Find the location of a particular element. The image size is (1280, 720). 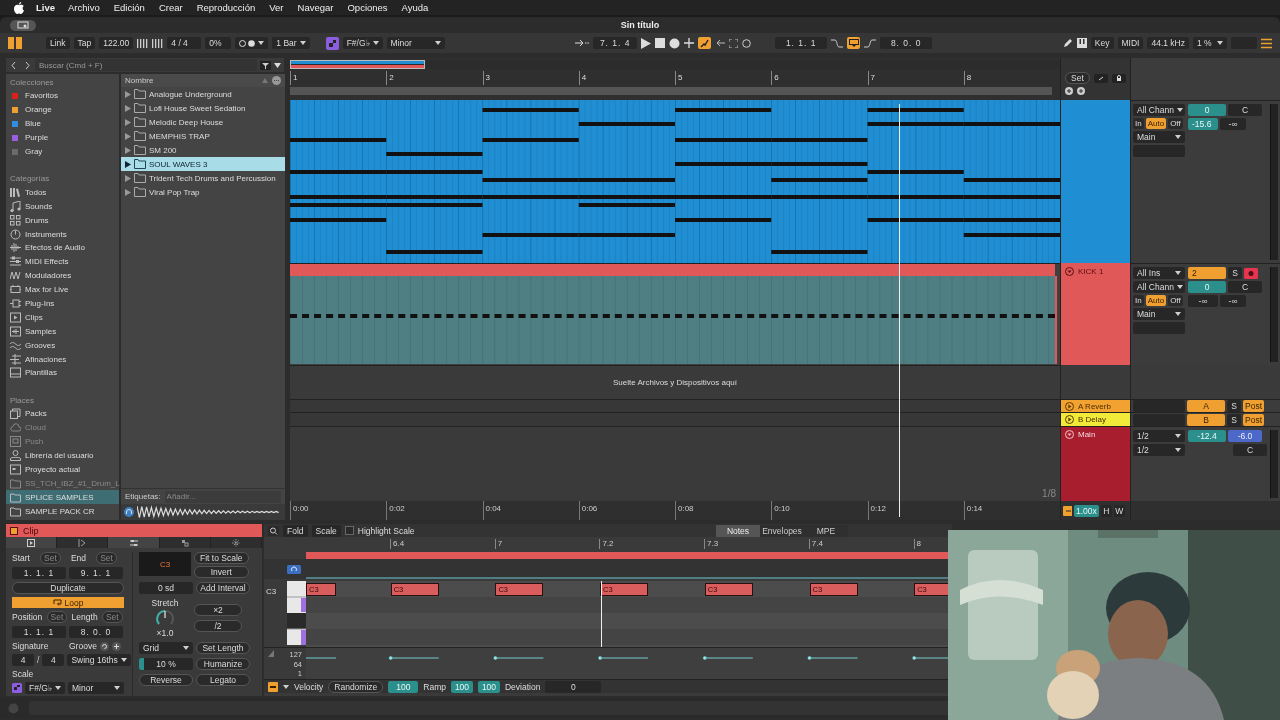

volume-field: 0 is located at coordinates (1207, 287).